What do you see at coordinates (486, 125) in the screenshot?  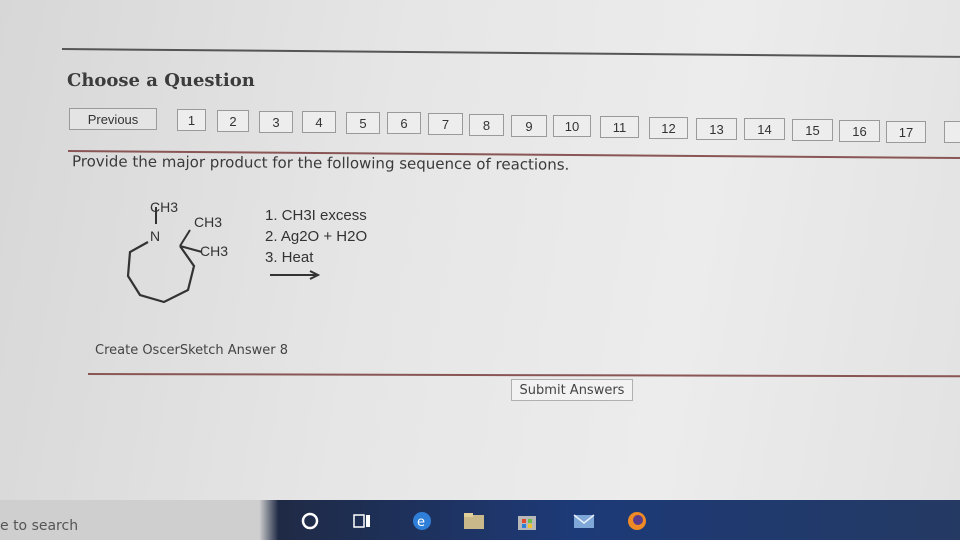 I see `question-button-8: 8` at bounding box center [486, 125].